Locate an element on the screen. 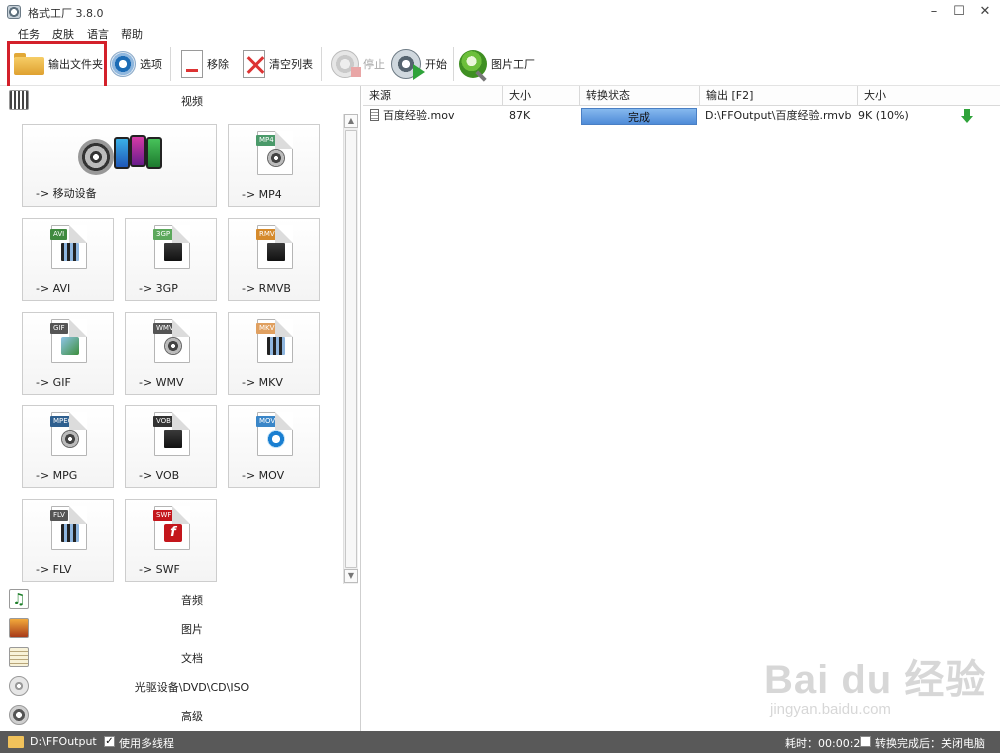 The height and width of the screenshot is (753, 1000). format-tag: MP4 is located at coordinates (266, 140).